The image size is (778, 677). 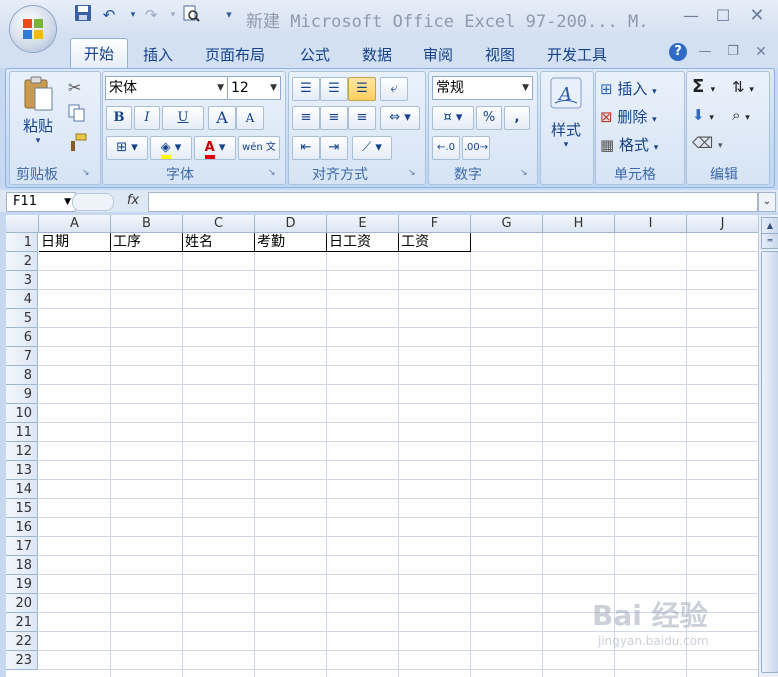 I want to click on row-header-11: 11, so click(x=22, y=432).